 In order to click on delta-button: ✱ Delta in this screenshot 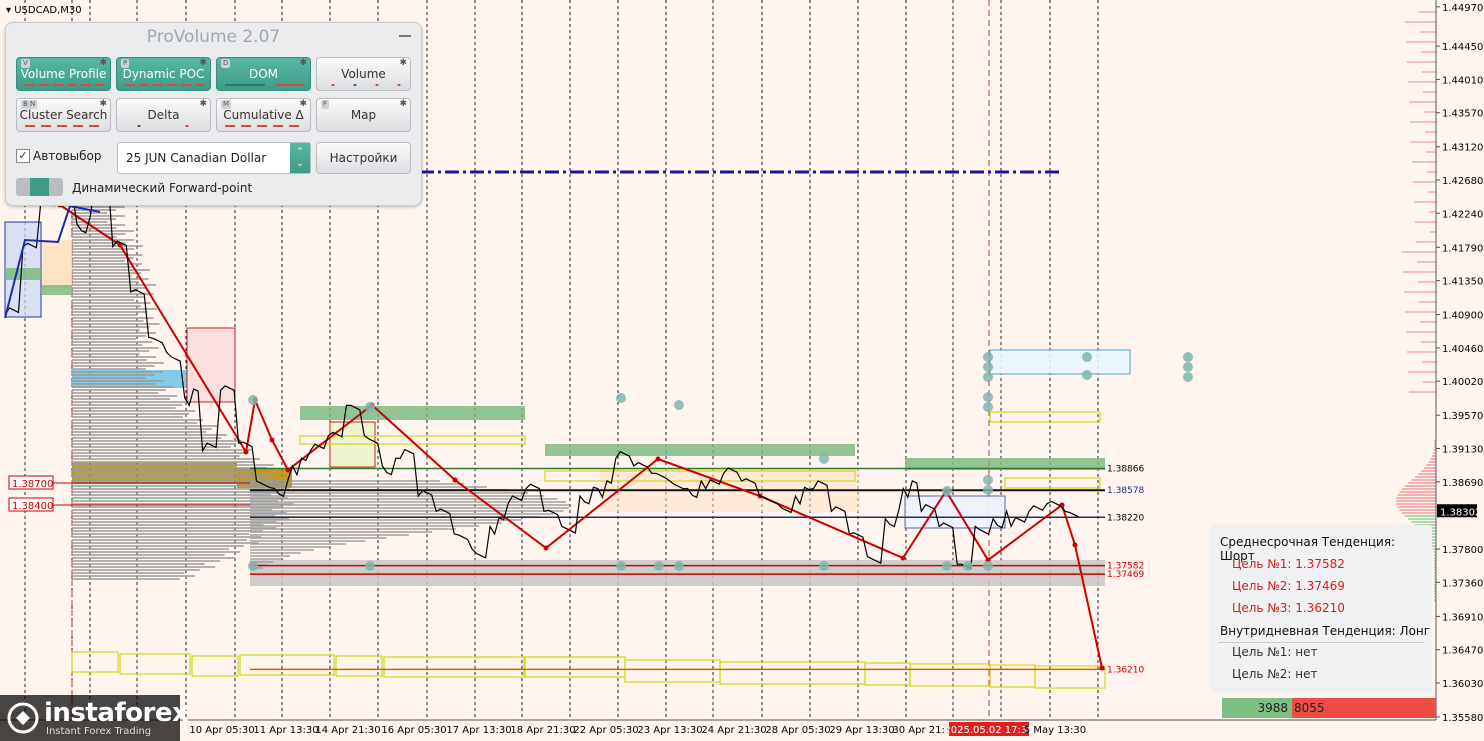, I will do `click(163, 115)`.